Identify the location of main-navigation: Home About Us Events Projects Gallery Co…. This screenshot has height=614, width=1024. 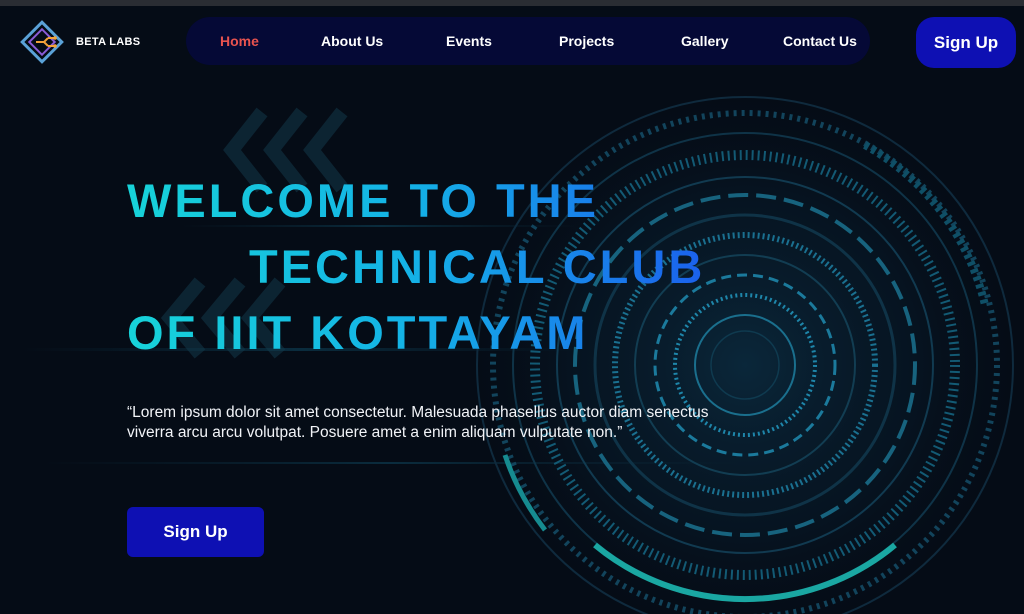
(528, 41).